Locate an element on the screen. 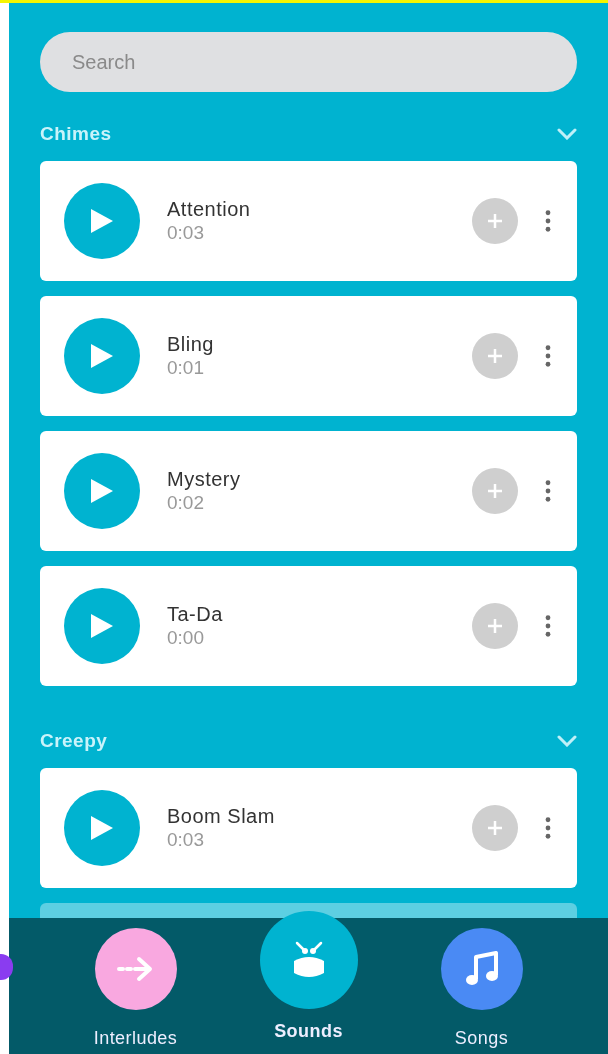 The width and height of the screenshot is (608, 1054). sound-title: Mystery is located at coordinates (204, 479).